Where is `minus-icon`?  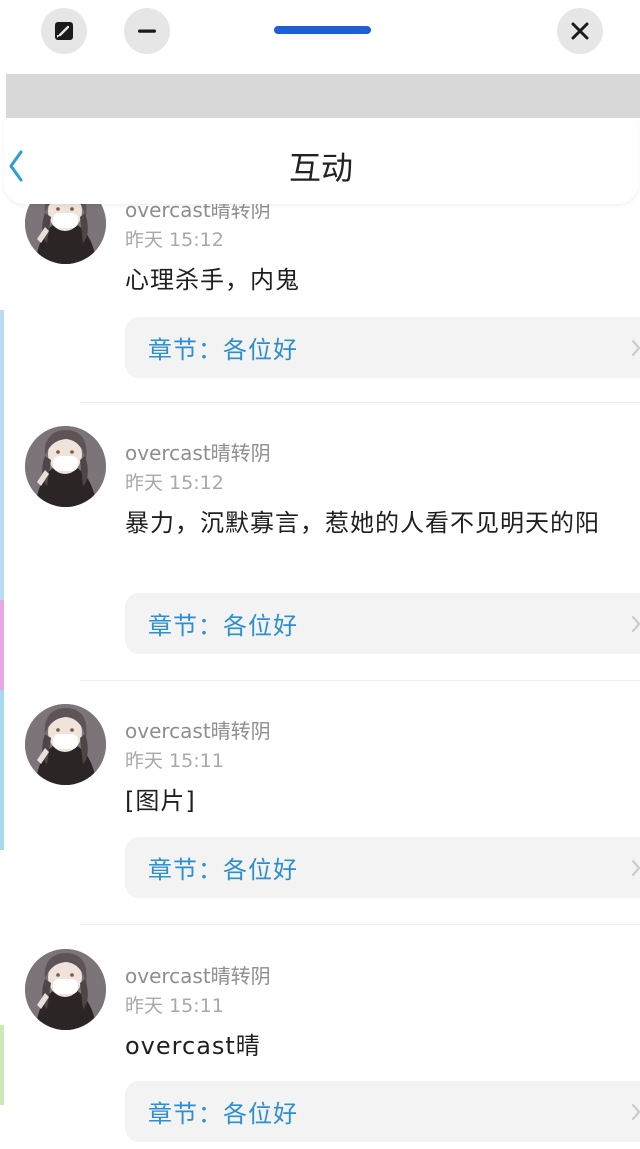 minus-icon is located at coordinates (147, 31).